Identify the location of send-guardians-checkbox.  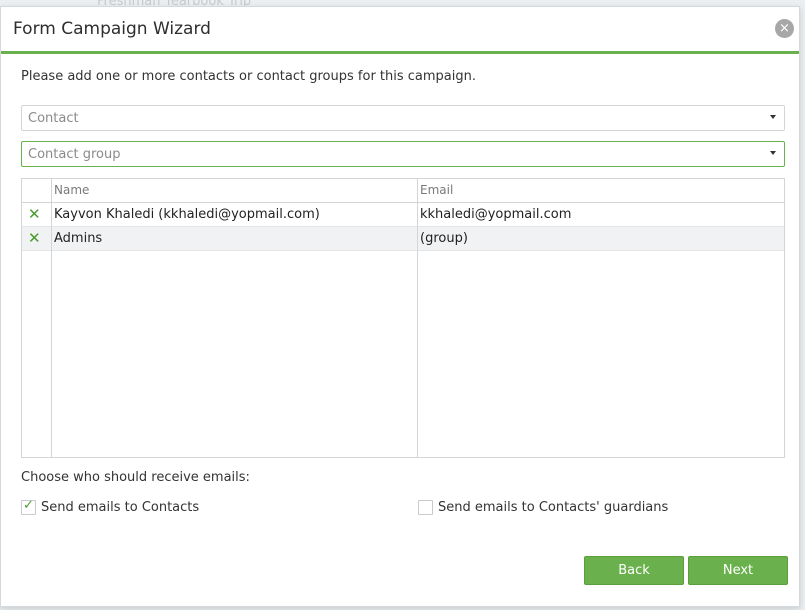
(425, 507).